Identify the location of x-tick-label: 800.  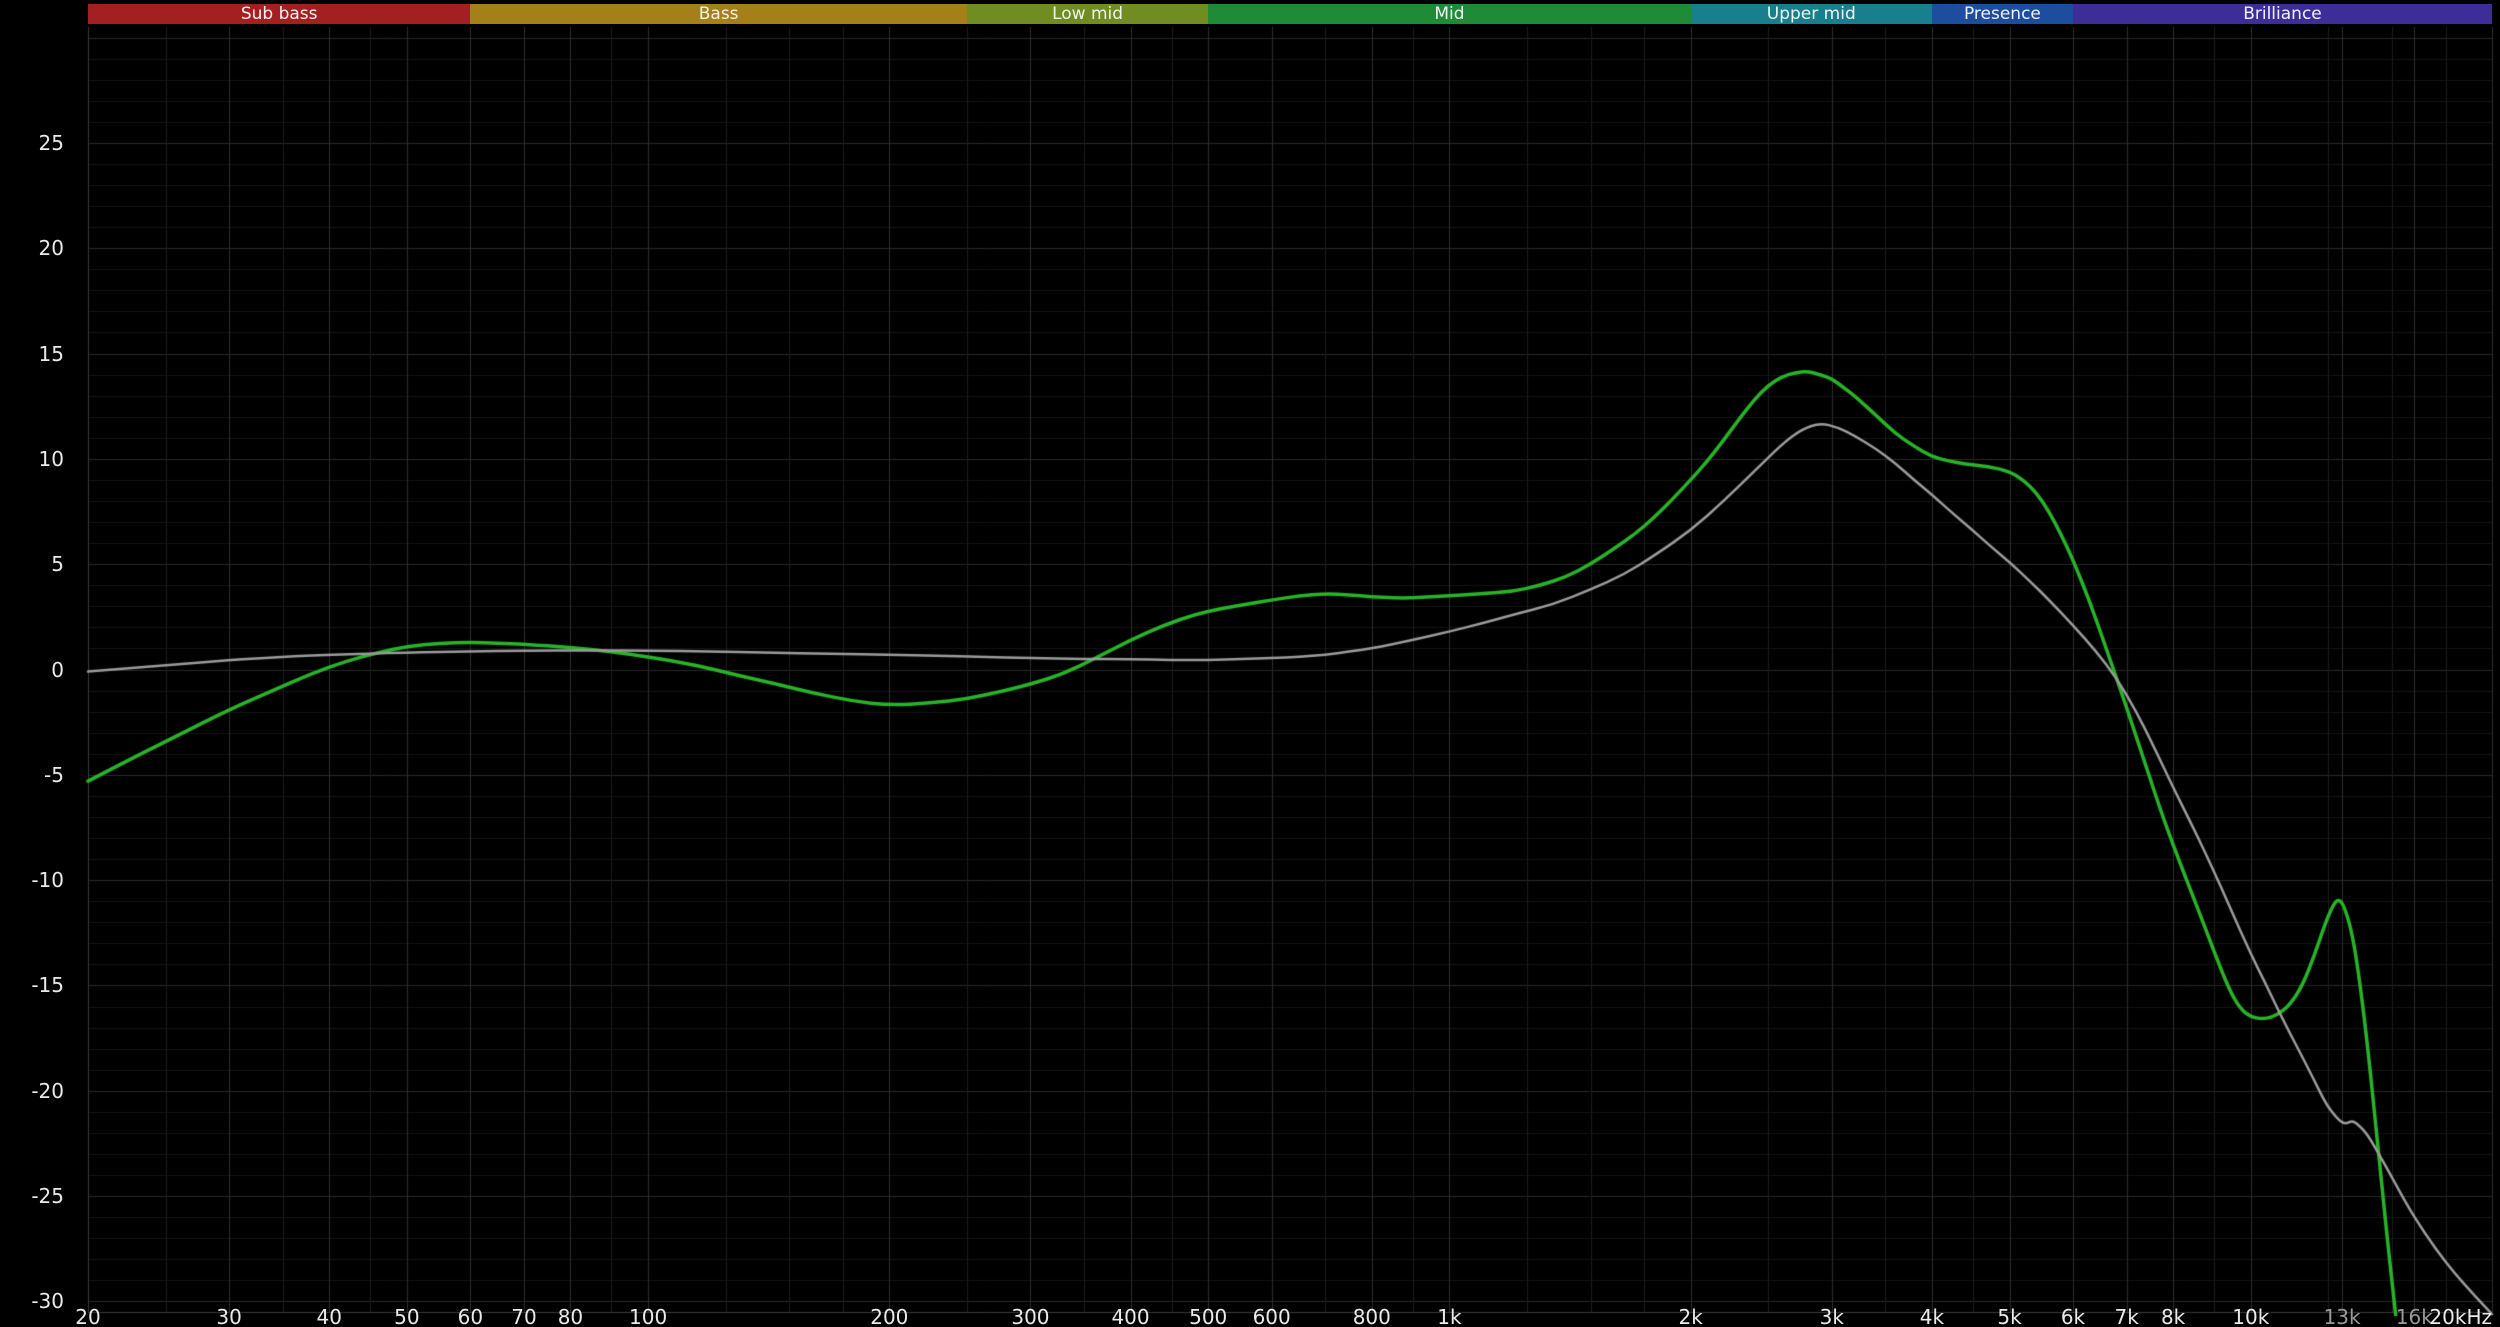
(1371, 1316).